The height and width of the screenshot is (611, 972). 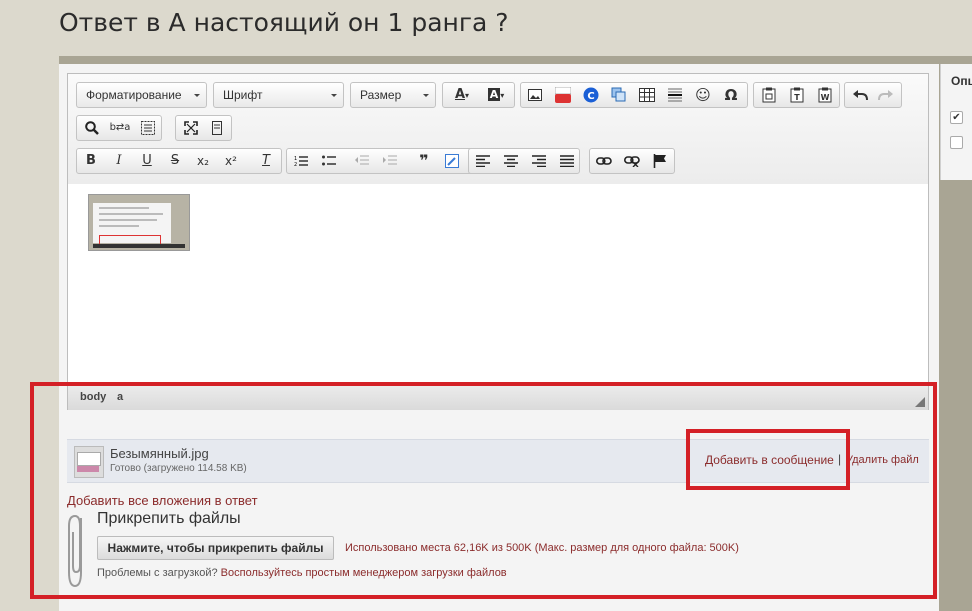 I want to click on paste-text-button: T, so click(x=797, y=95).